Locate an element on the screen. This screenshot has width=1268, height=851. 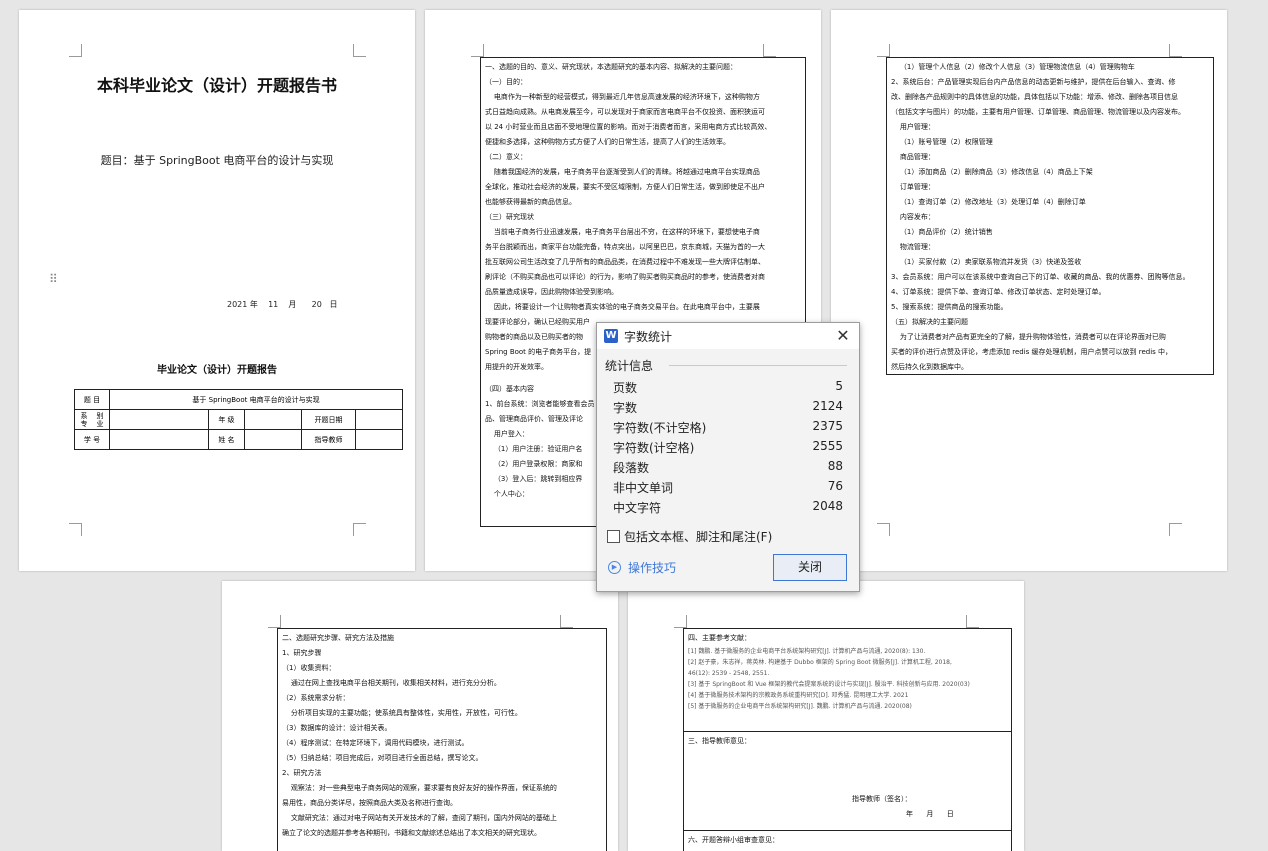
stat-value: 5 is located at coordinates (839, 386).